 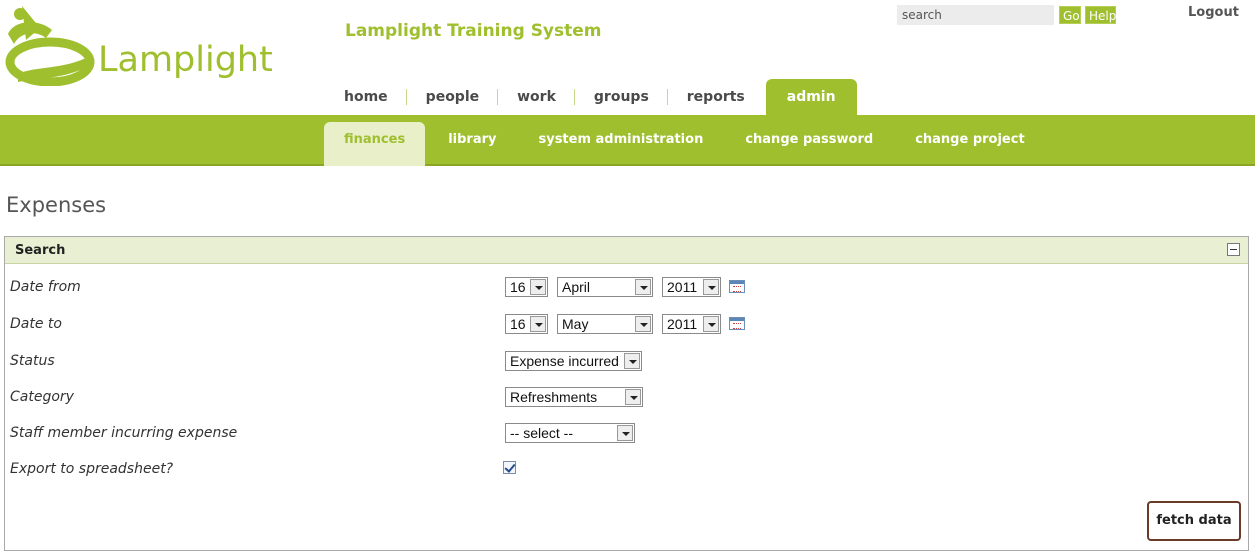 I want to click on date-to-label: Date to, so click(x=36, y=324).